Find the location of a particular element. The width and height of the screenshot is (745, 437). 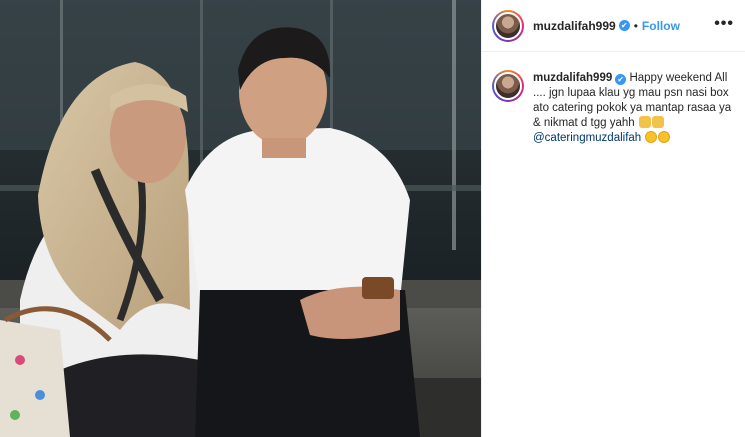

caption-verified-icon: ✔ is located at coordinates (621, 79).